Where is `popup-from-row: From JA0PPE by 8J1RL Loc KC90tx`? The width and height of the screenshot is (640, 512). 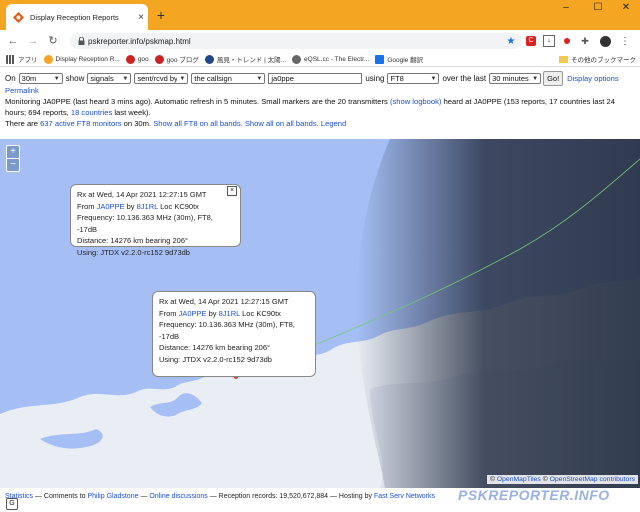
popup-from-row: From JA0PPE by 8J1RL Loc KC90tx is located at coordinates (220, 313).